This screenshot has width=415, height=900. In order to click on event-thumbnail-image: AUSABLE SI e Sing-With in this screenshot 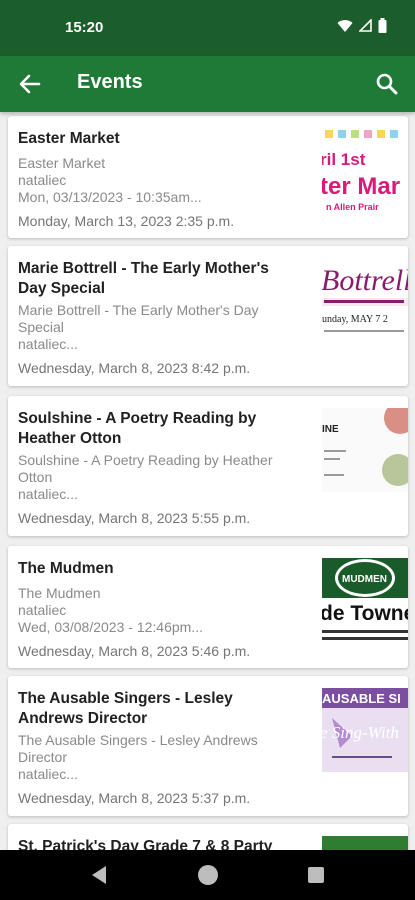, I will do `click(365, 723)`.